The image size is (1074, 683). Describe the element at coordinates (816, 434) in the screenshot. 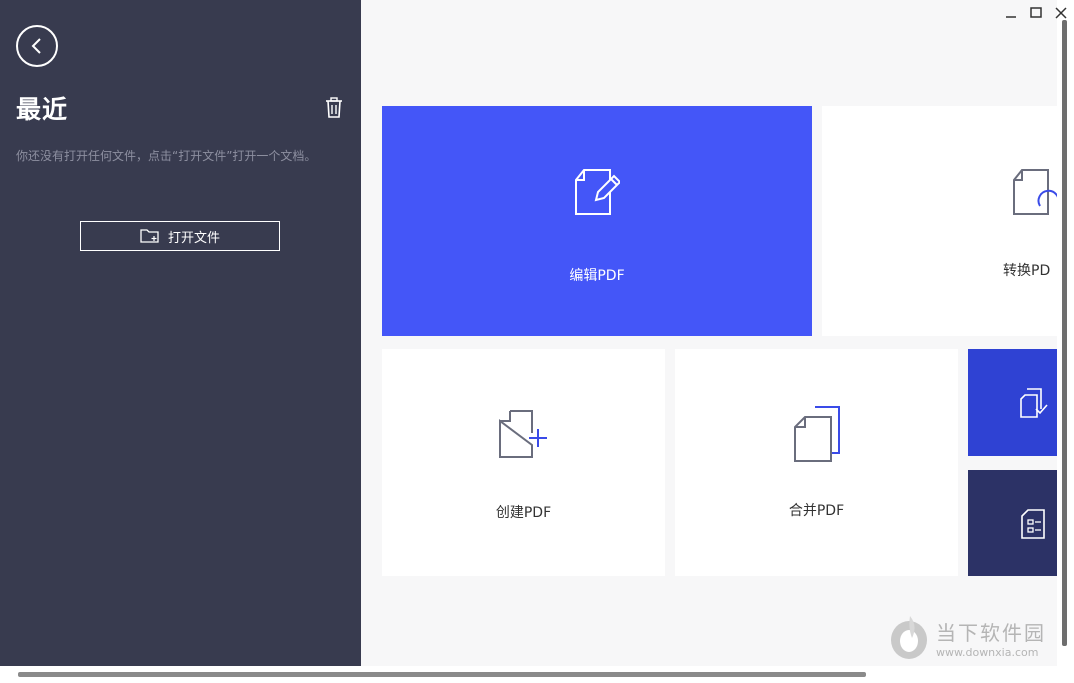

I see `combine-documents-icon` at that location.